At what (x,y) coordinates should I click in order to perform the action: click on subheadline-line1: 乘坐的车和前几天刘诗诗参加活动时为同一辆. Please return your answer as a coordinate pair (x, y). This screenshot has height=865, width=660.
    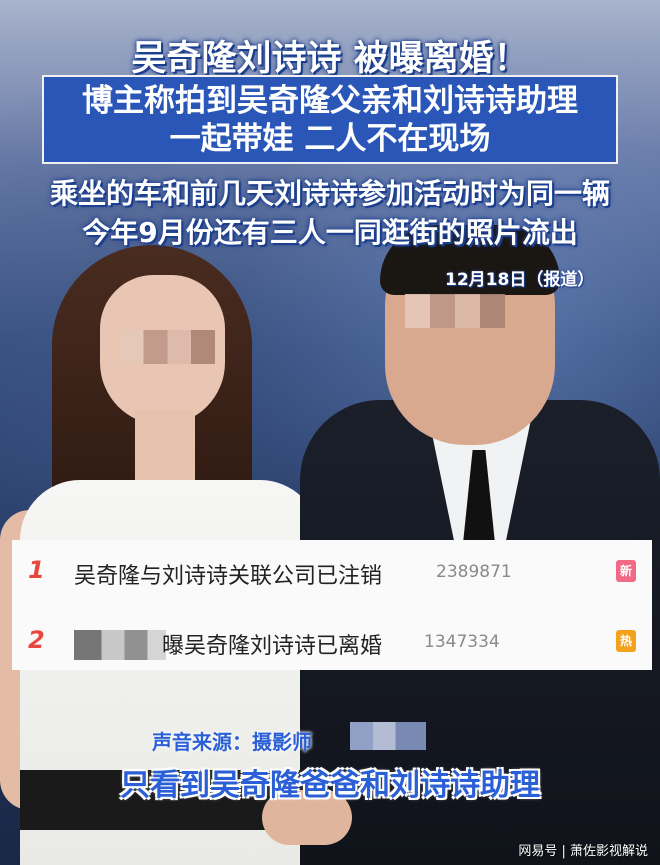
    Looking at the image, I should click on (329, 193).